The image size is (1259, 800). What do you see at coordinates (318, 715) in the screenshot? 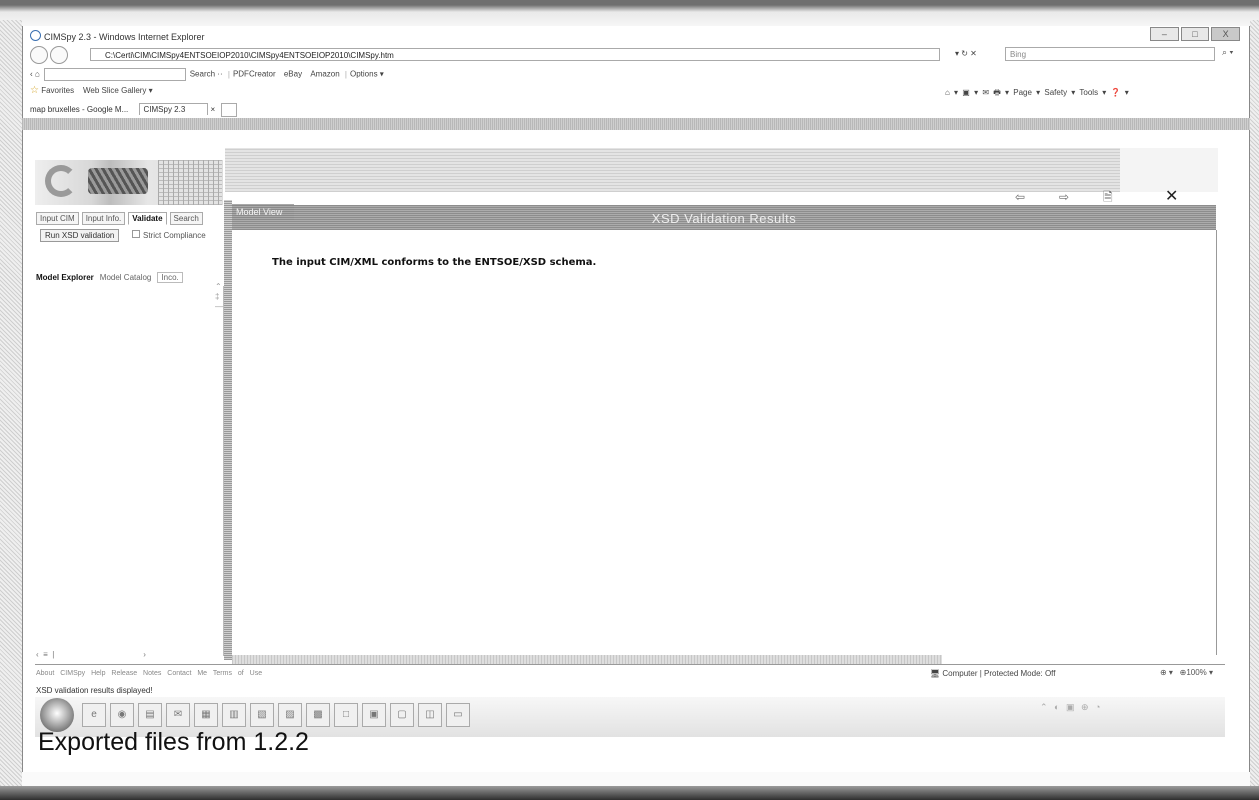
I see `taskbar-app7-icon: ▩` at bounding box center [318, 715].